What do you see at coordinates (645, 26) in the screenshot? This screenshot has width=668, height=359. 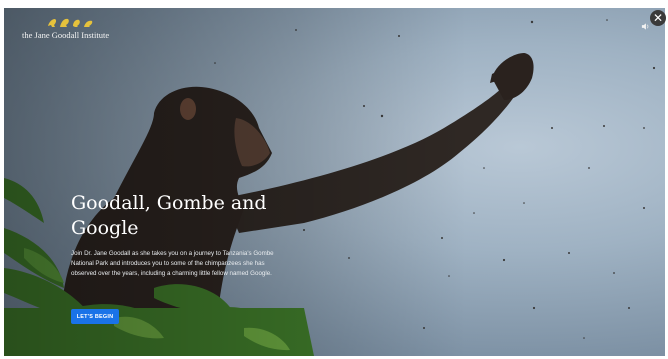 I see `speaker-icon` at bounding box center [645, 26].